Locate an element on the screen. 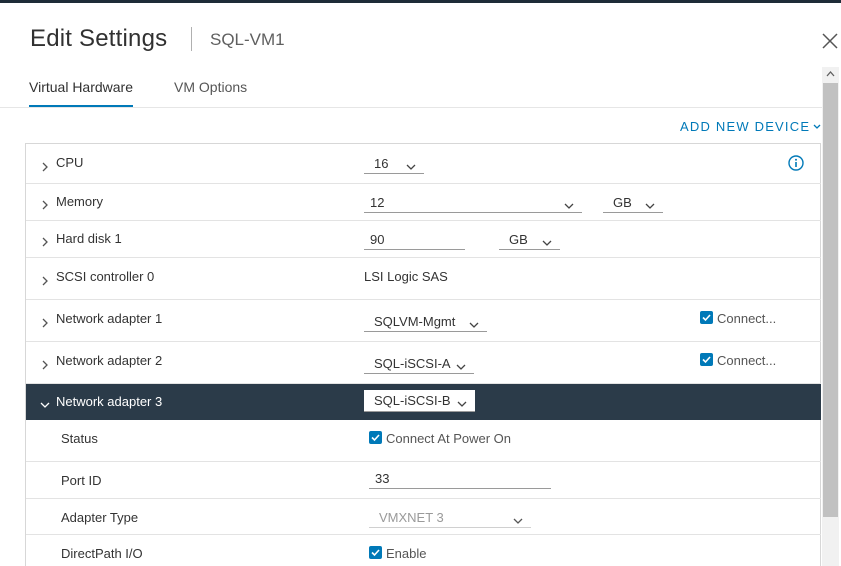  dialog-subtitle-vm-name: SQL-VM1 is located at coordinates (247, 39).